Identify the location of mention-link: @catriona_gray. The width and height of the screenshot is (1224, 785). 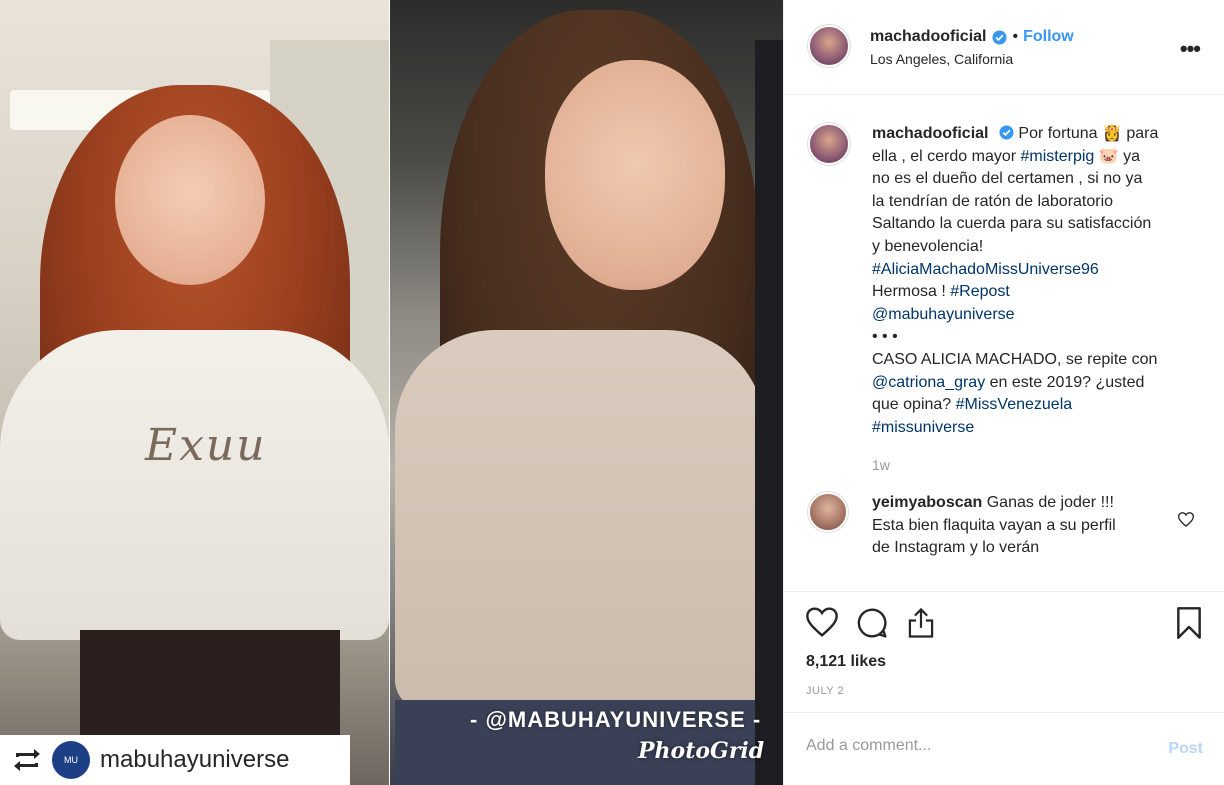
(928, 382).